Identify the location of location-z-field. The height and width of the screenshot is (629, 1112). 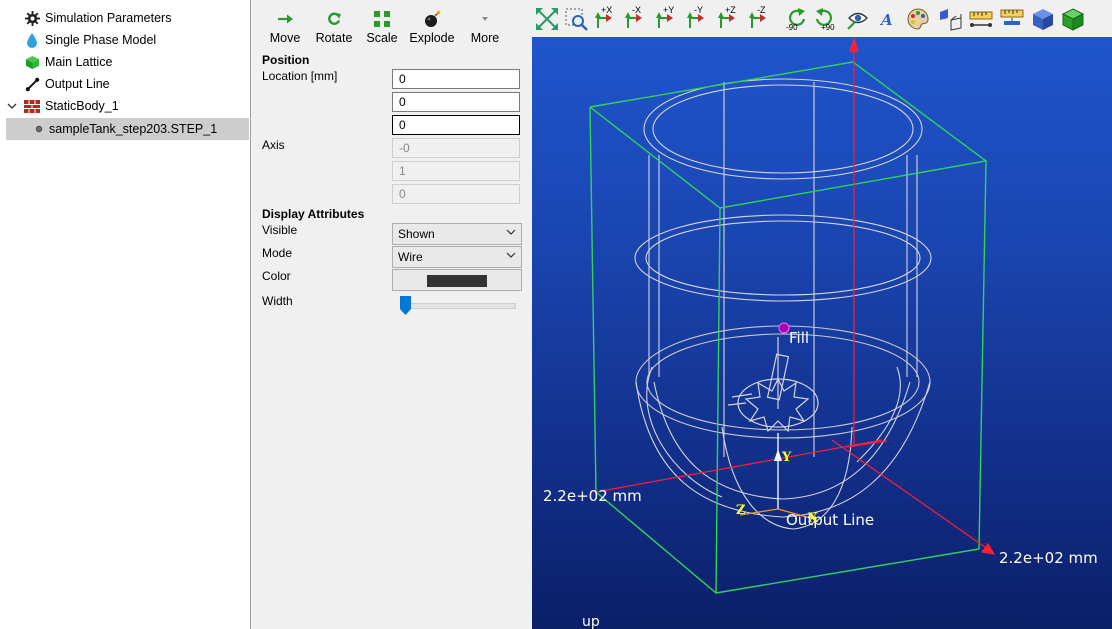
(456, 125).